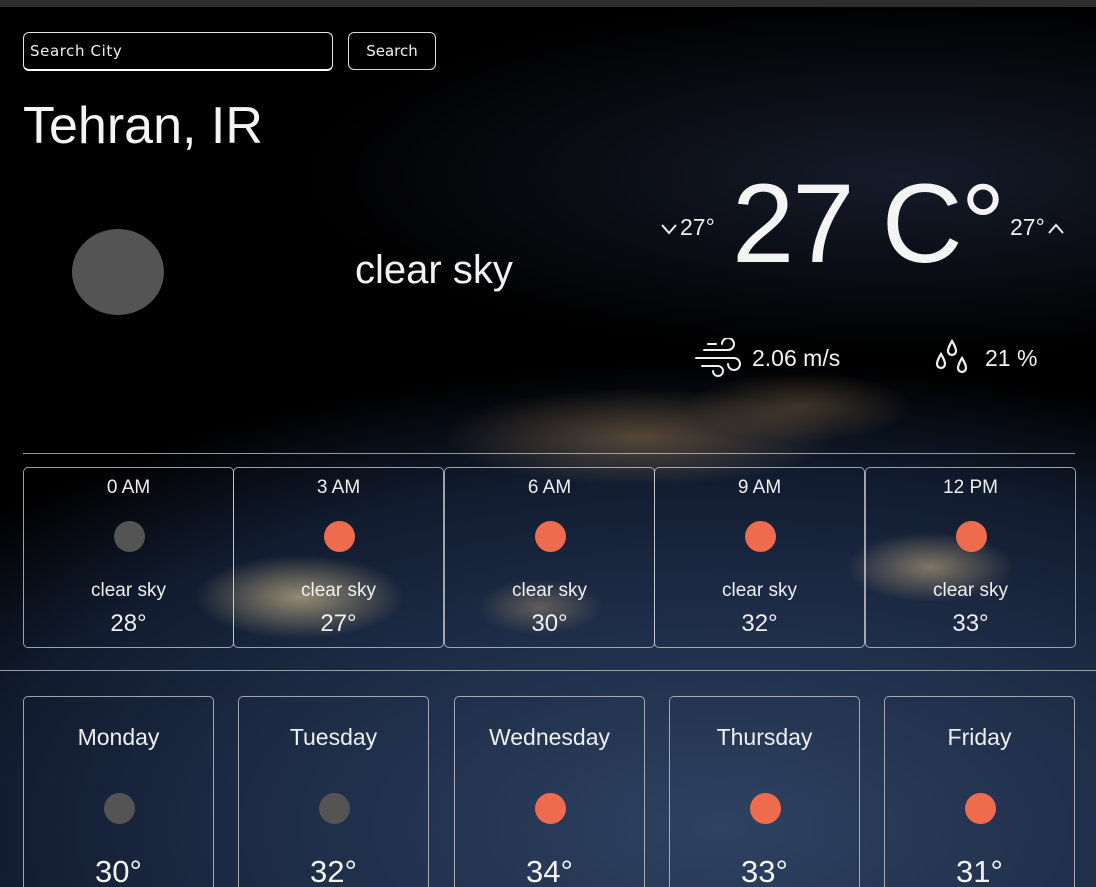  What do you see at coordinates (970, 557) in the screenshot?
I see `hourly-card: 12 PM clear sky 33°` at bounding box center [970, 557].